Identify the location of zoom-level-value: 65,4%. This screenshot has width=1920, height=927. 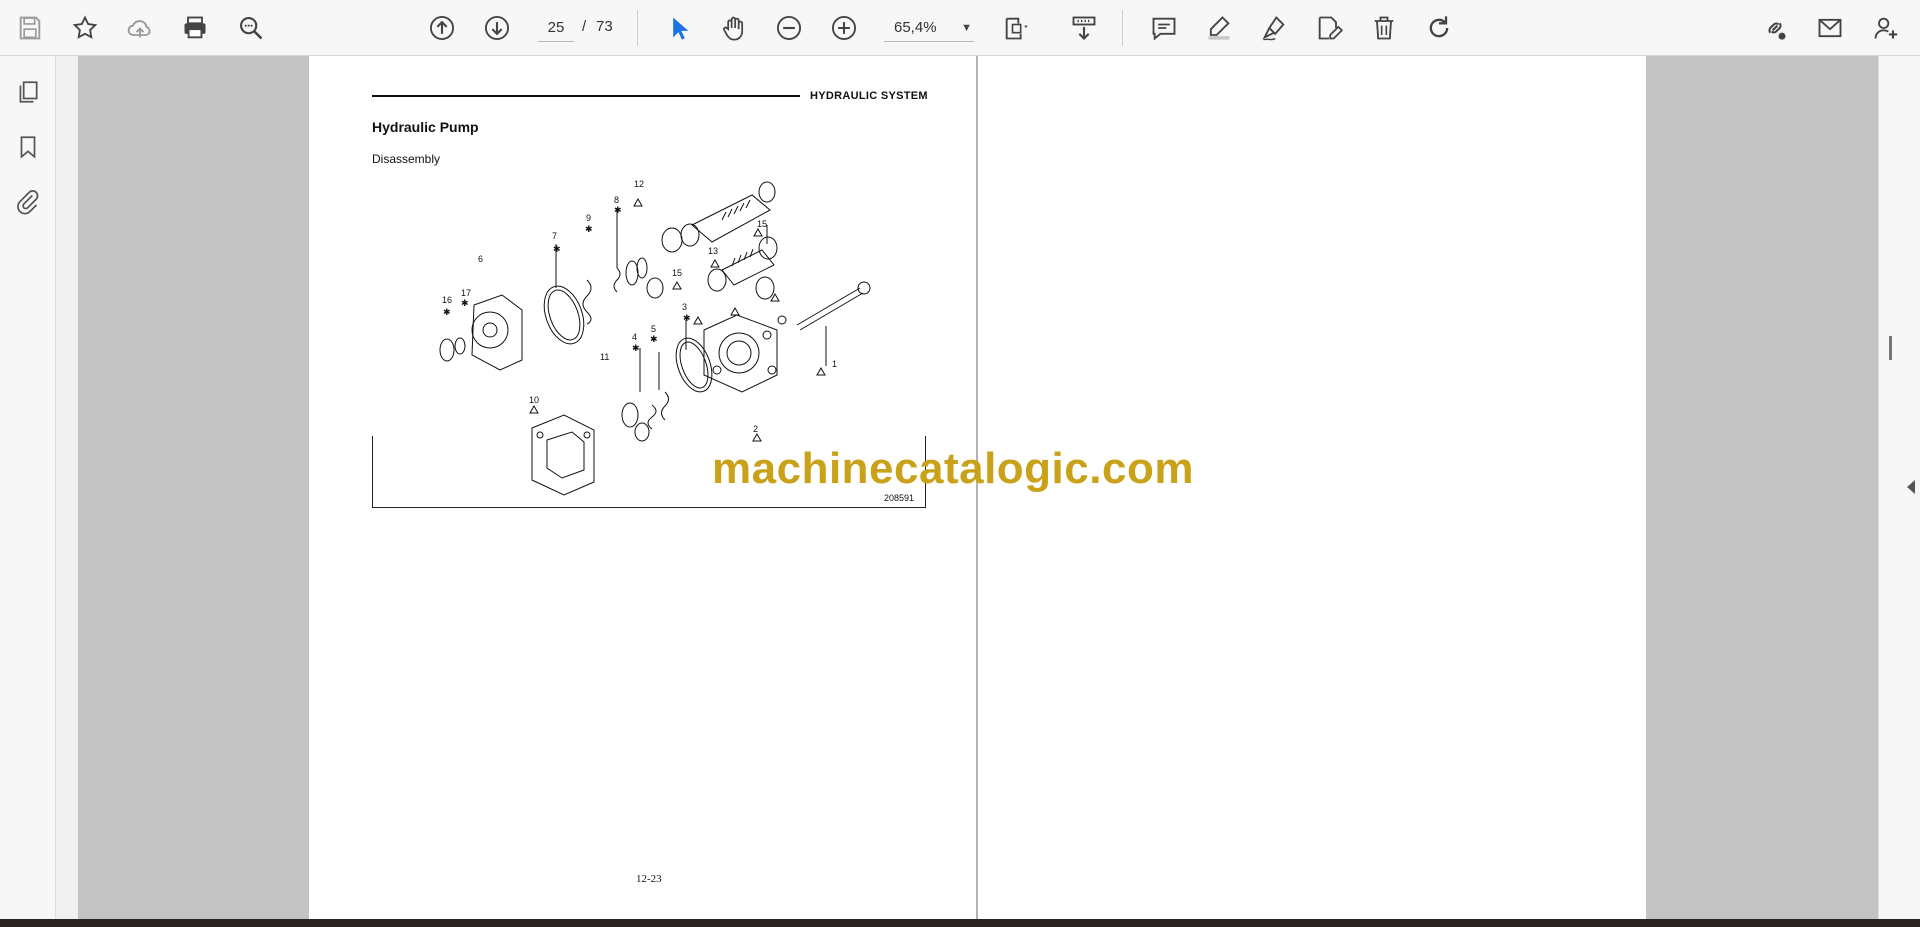
(915, 27).